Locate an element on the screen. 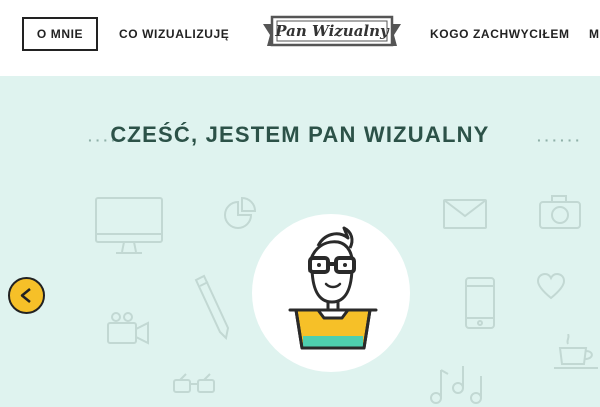 This screenshot has width=600, height=407. glasses-icon is located at coordinates (194, 383).